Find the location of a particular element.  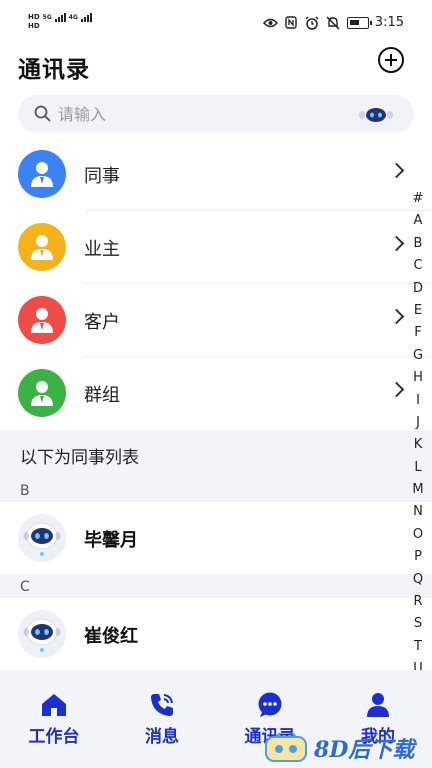

search-bar is located at coordinates (216, 114).